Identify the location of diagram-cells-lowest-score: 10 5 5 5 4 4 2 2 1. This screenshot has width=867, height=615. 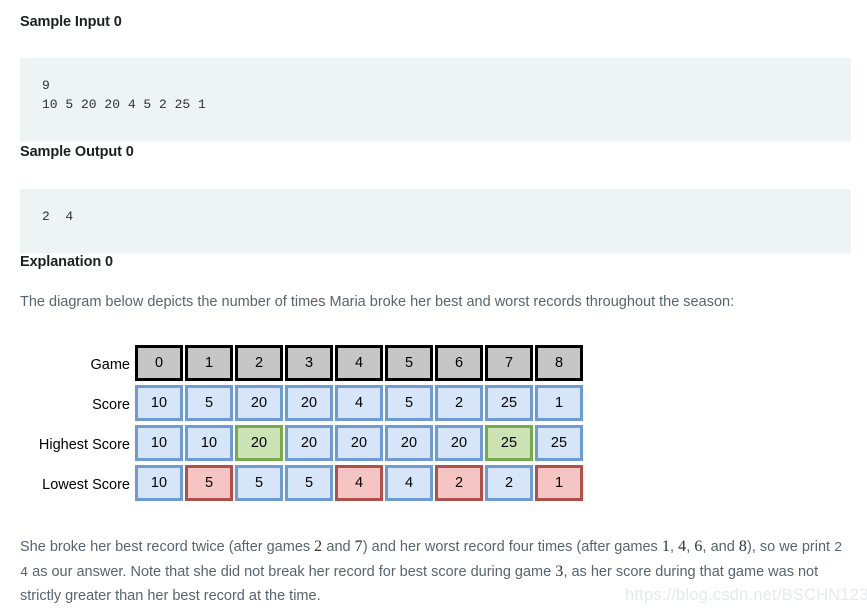
(359, 483).